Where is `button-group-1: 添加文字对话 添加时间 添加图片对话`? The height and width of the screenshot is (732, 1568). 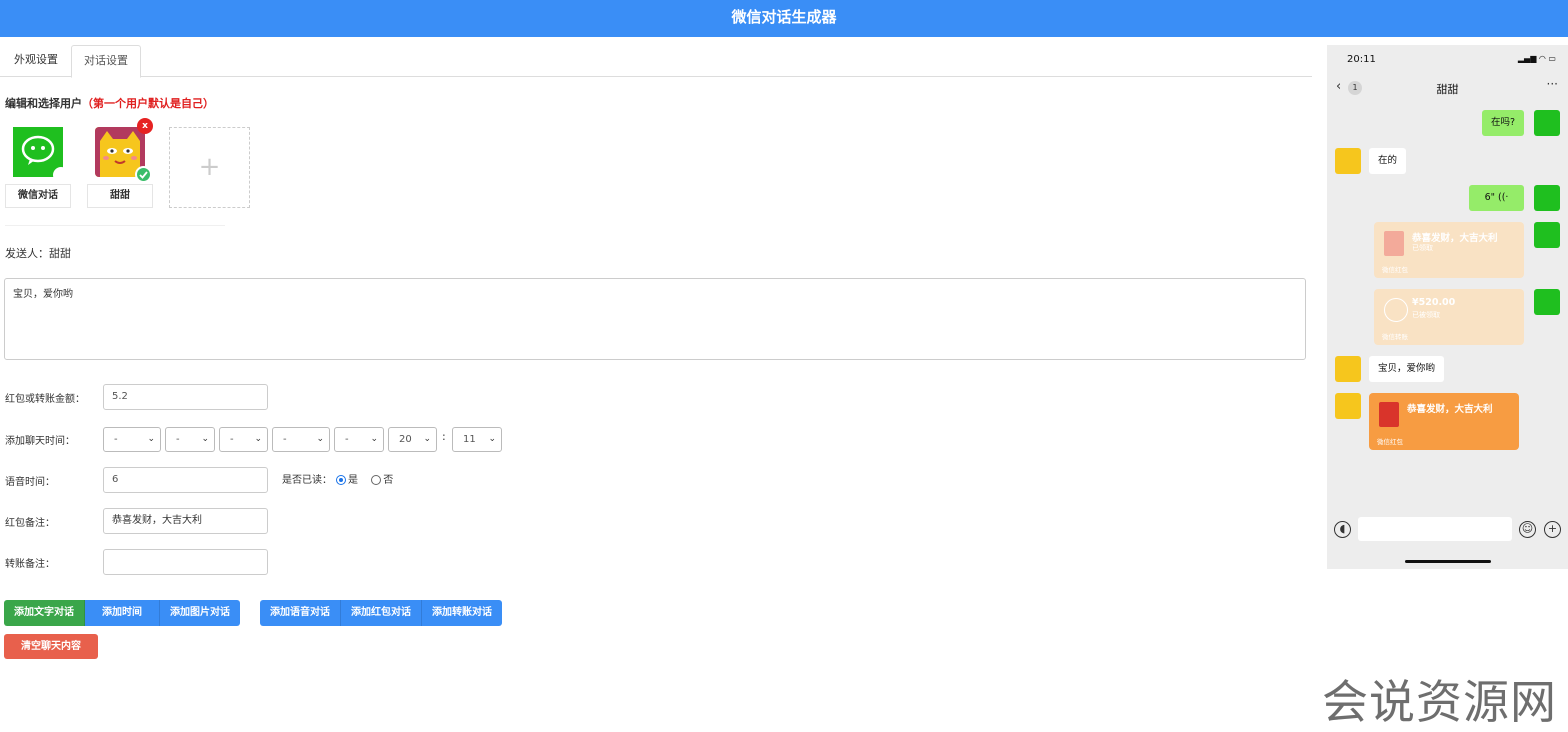
button-group-1: 添加文字对话 添加时间 添加图片对话 is located at coordinates (122, 613).